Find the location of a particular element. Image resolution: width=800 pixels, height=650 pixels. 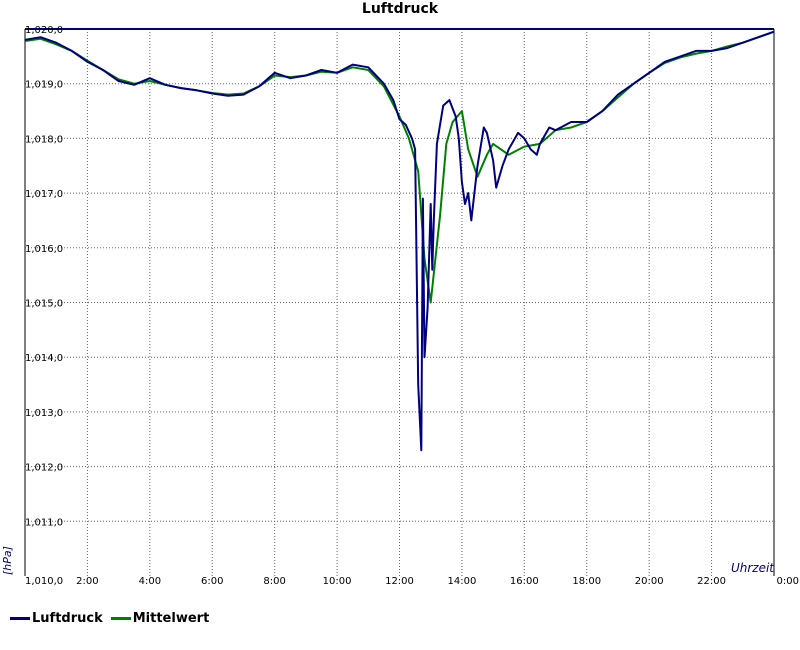

y-tick-label: 1,012,0 is located at coordinates (44, 468).